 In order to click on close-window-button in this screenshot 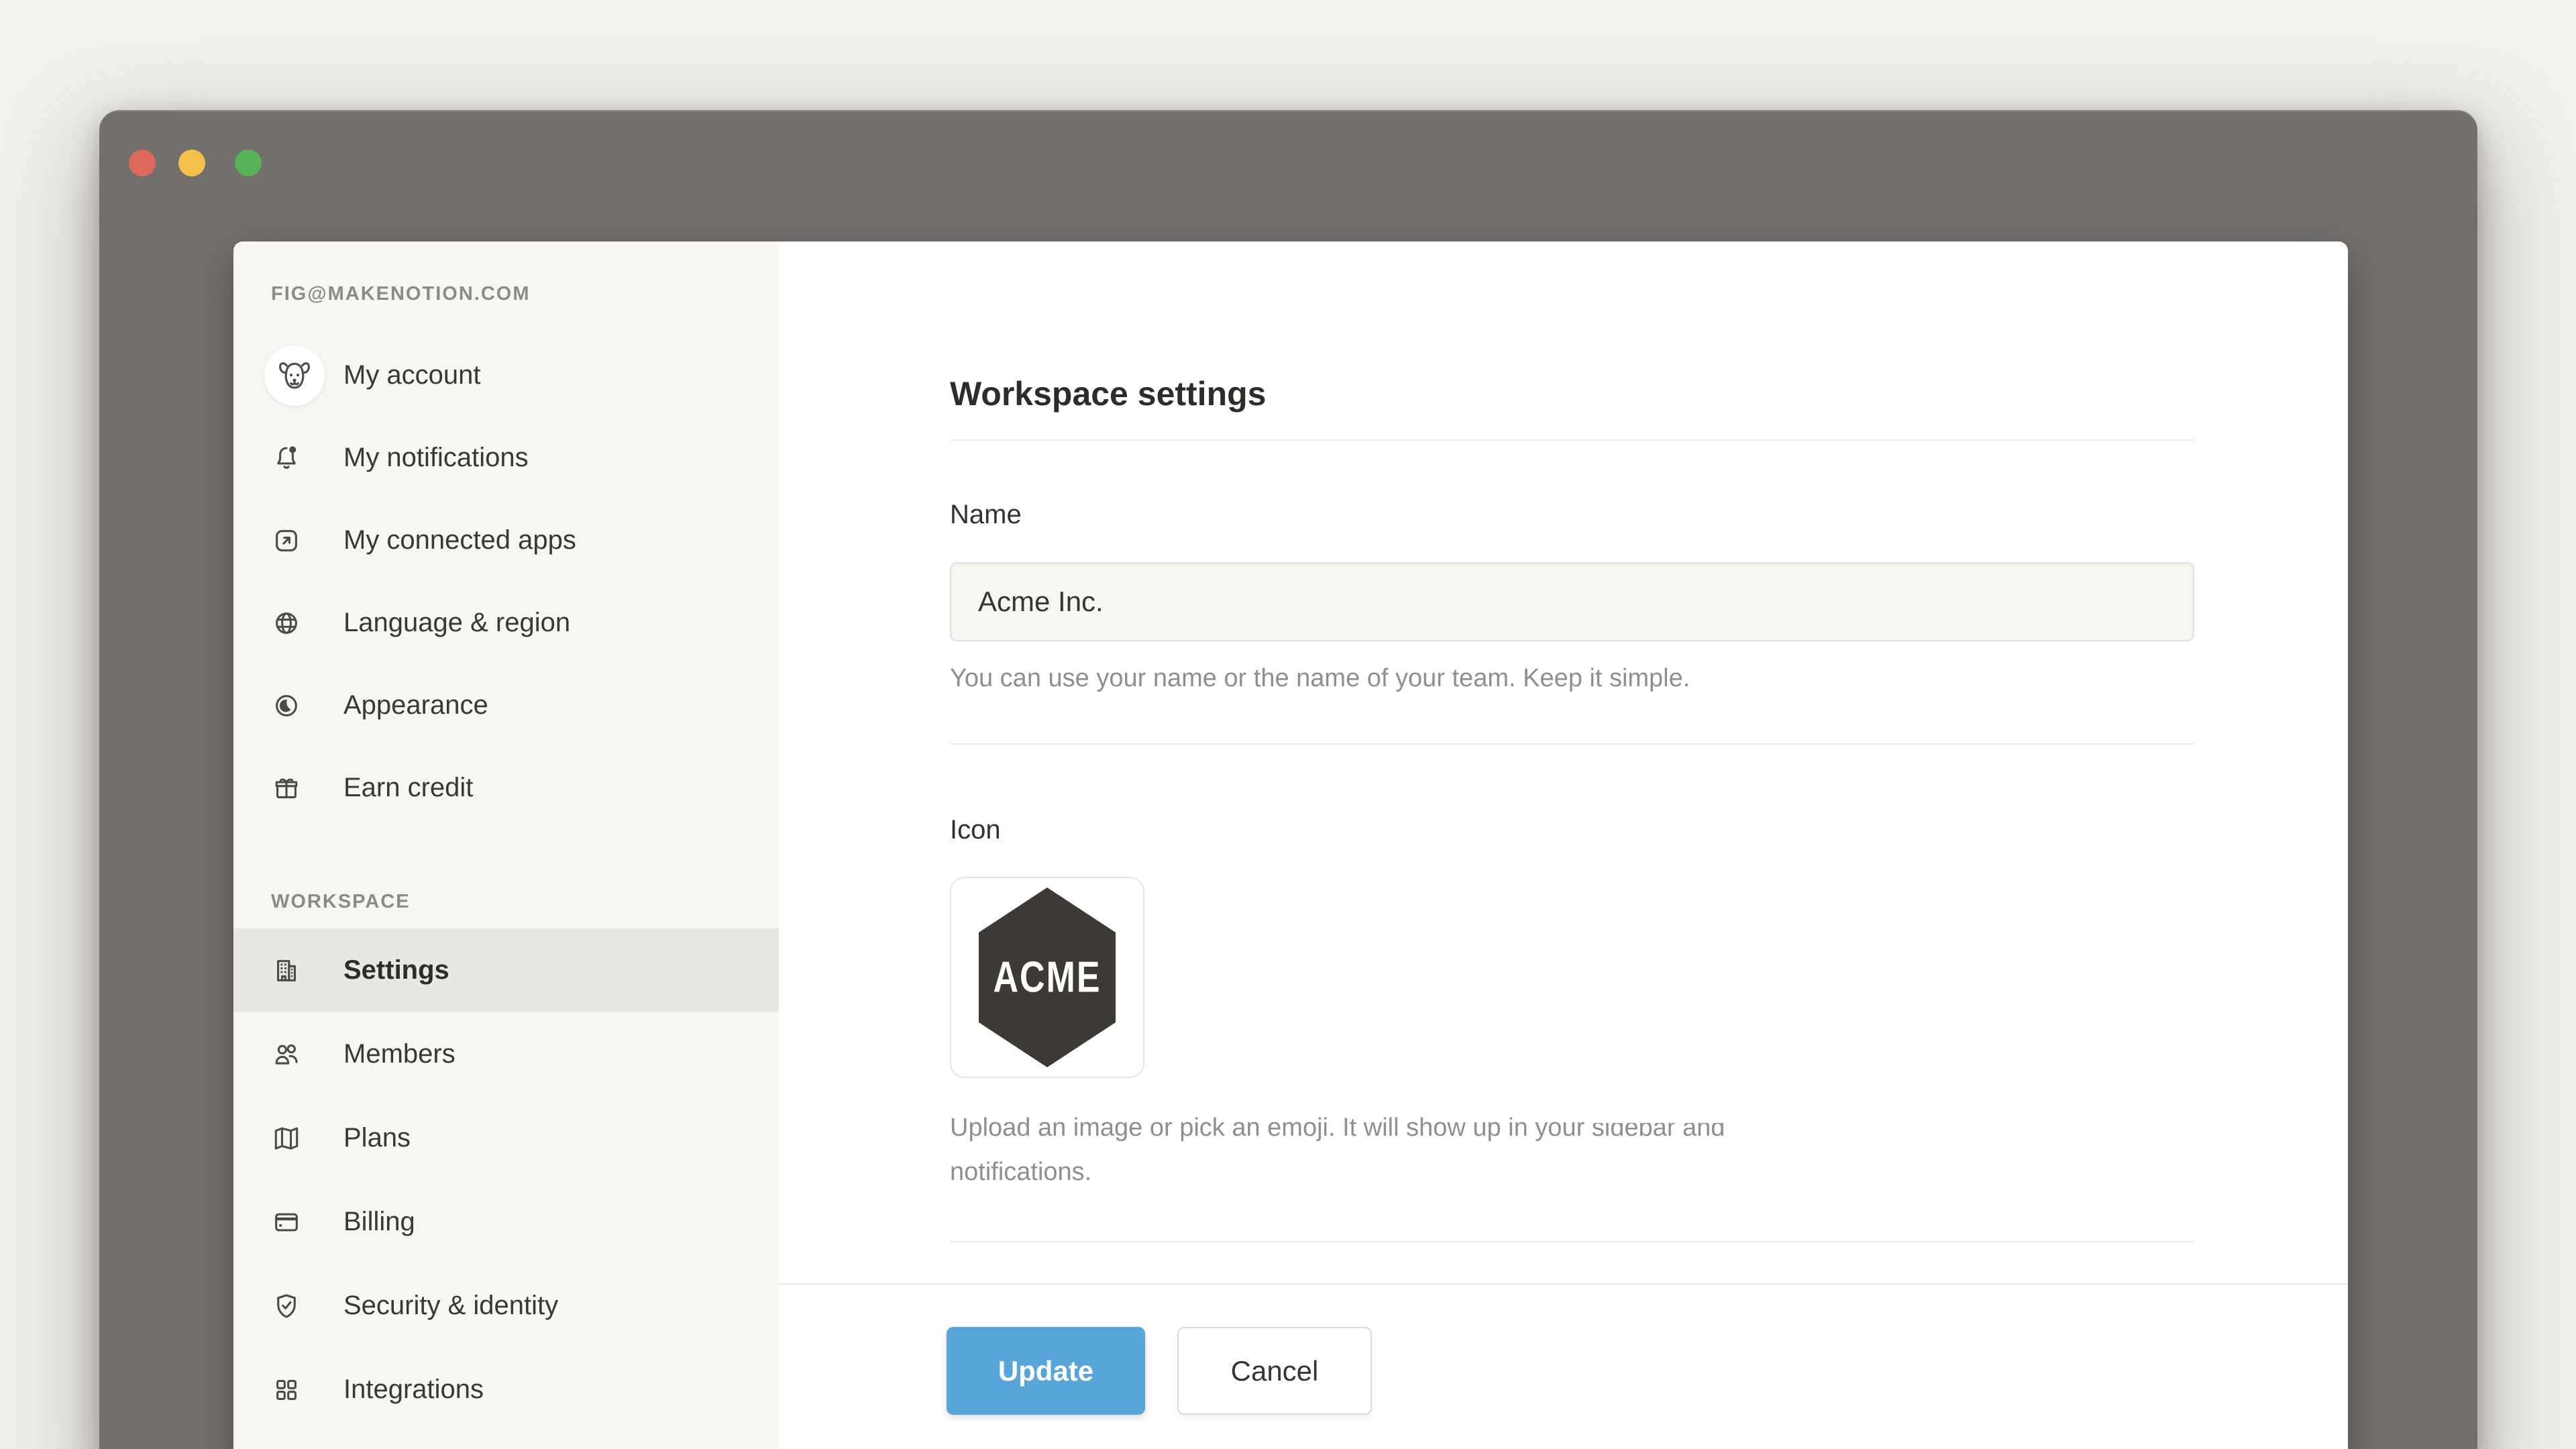, I will do `click(142, 163)`.